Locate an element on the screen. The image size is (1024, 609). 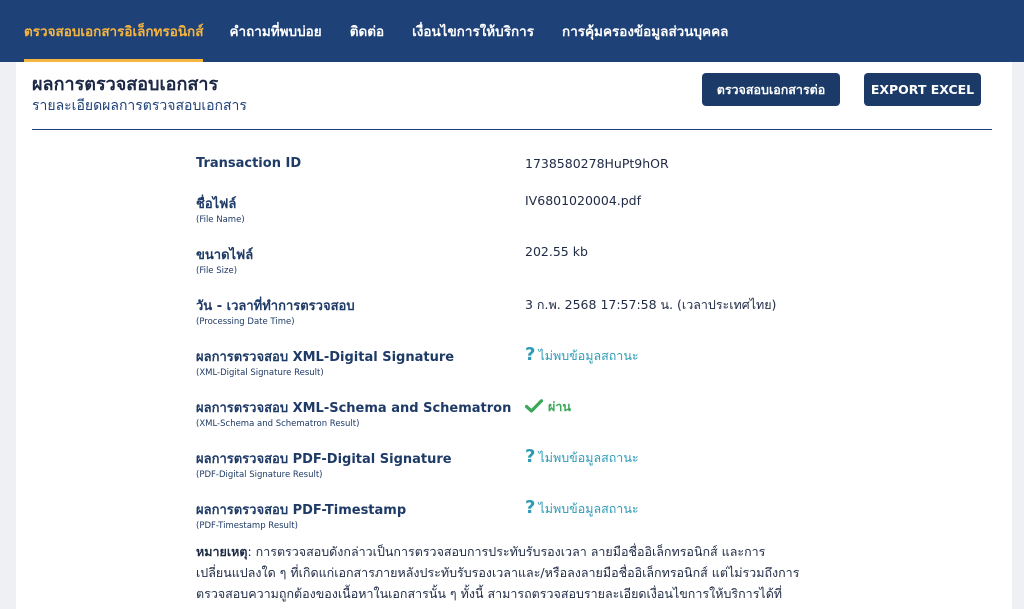
pdf-signature-value: ไม่พบข้อมูลสถานะ is located at coordinates (588, 457).